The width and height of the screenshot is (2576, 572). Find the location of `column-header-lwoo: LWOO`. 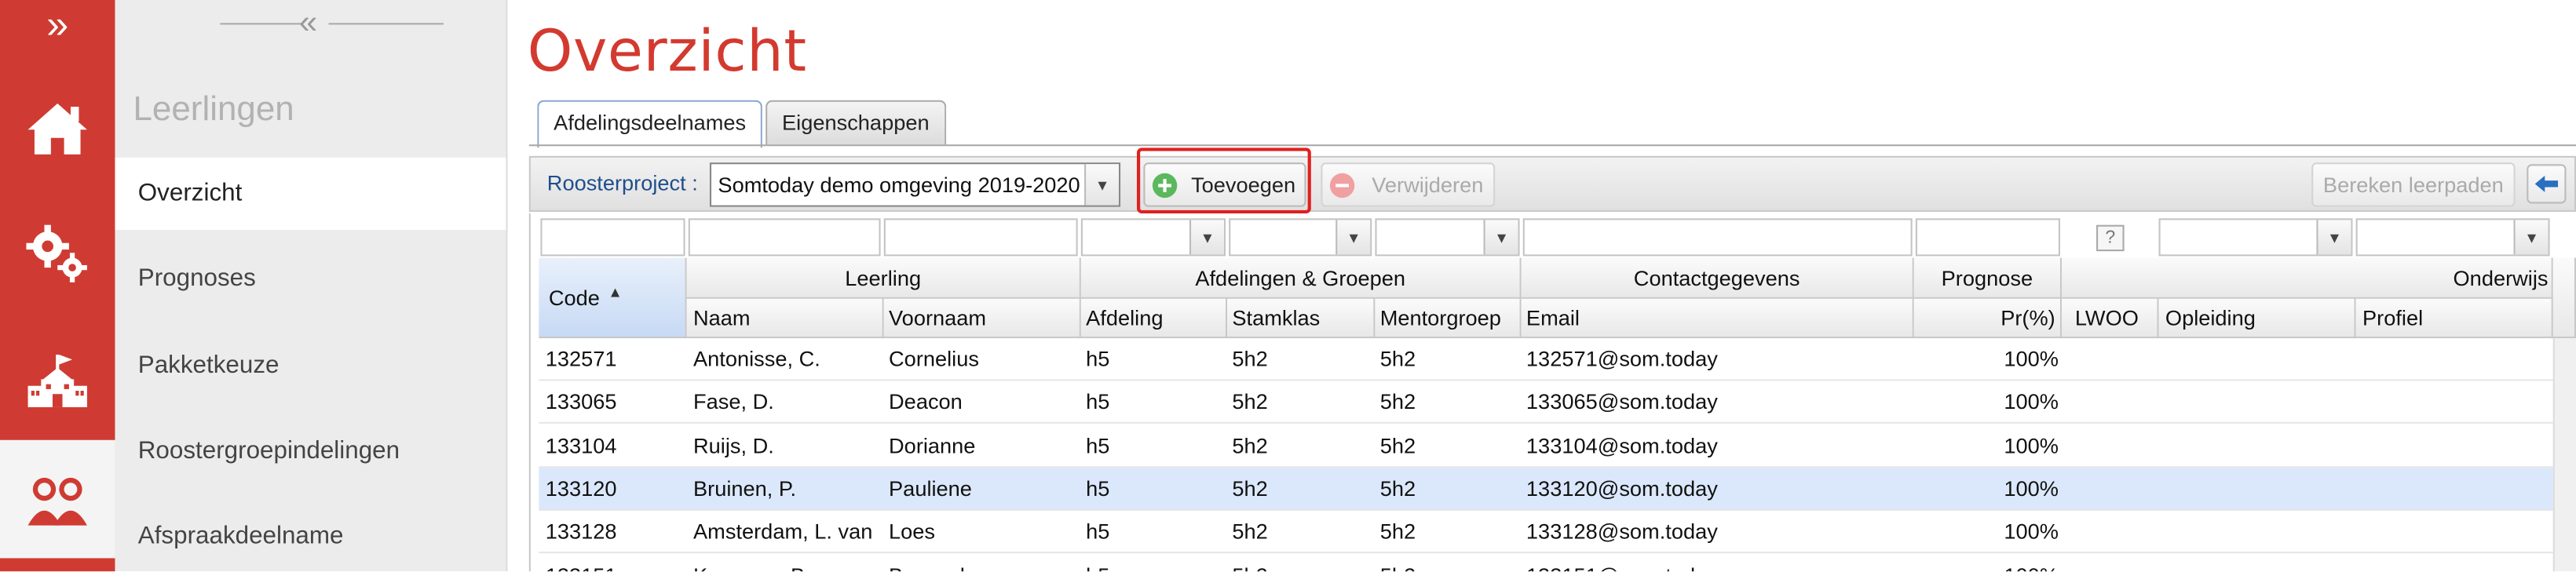

column-header-lwoo: LWOO is located at coordinates (2110, 318).